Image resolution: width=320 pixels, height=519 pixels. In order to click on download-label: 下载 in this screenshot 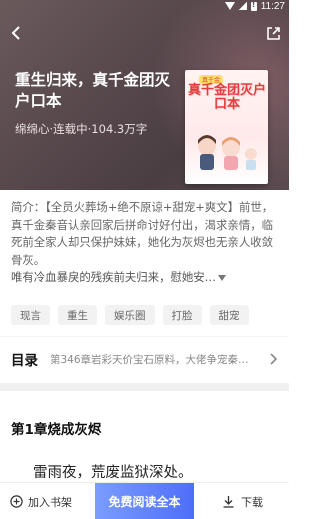, I will do `click(252, 502)`.